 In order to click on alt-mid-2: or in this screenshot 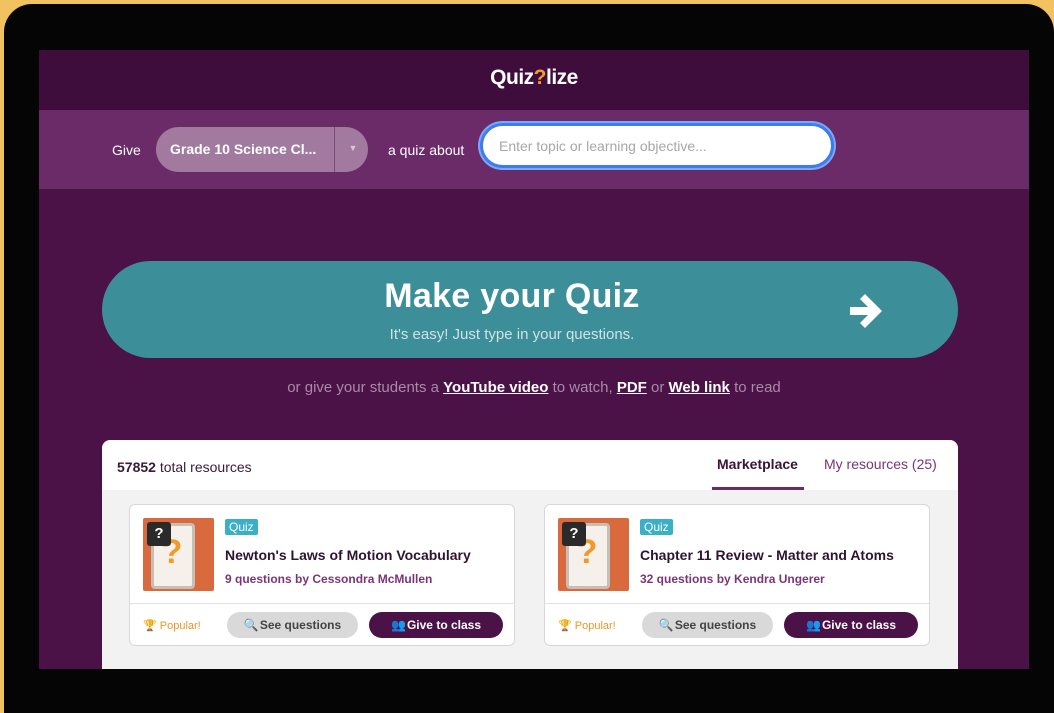, I will do `click(657, 387)`.